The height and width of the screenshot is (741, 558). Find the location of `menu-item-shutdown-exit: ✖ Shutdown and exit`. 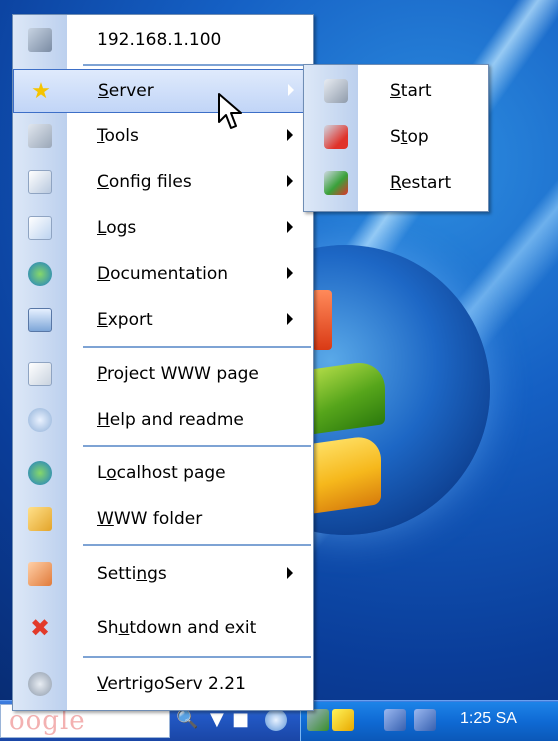

menu-item-shutdown-exit: ✖ Shutdown and exit is located at coordinates (163, 629).